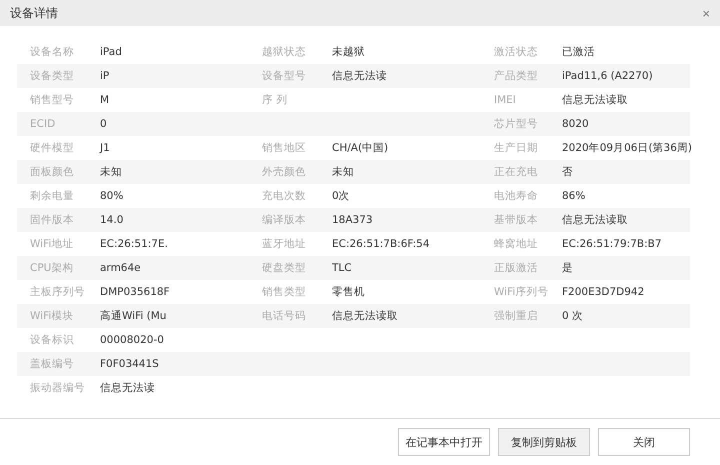  What do you see at coordinates (105, 100) in the screenshot?
I see `field-value: M` at bounding box center [105, 100].